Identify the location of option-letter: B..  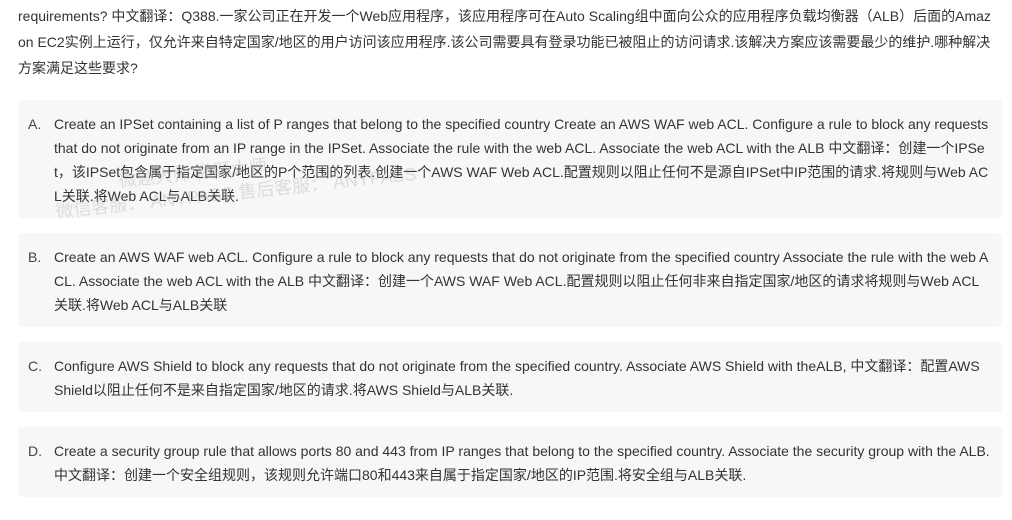
(35, 257).